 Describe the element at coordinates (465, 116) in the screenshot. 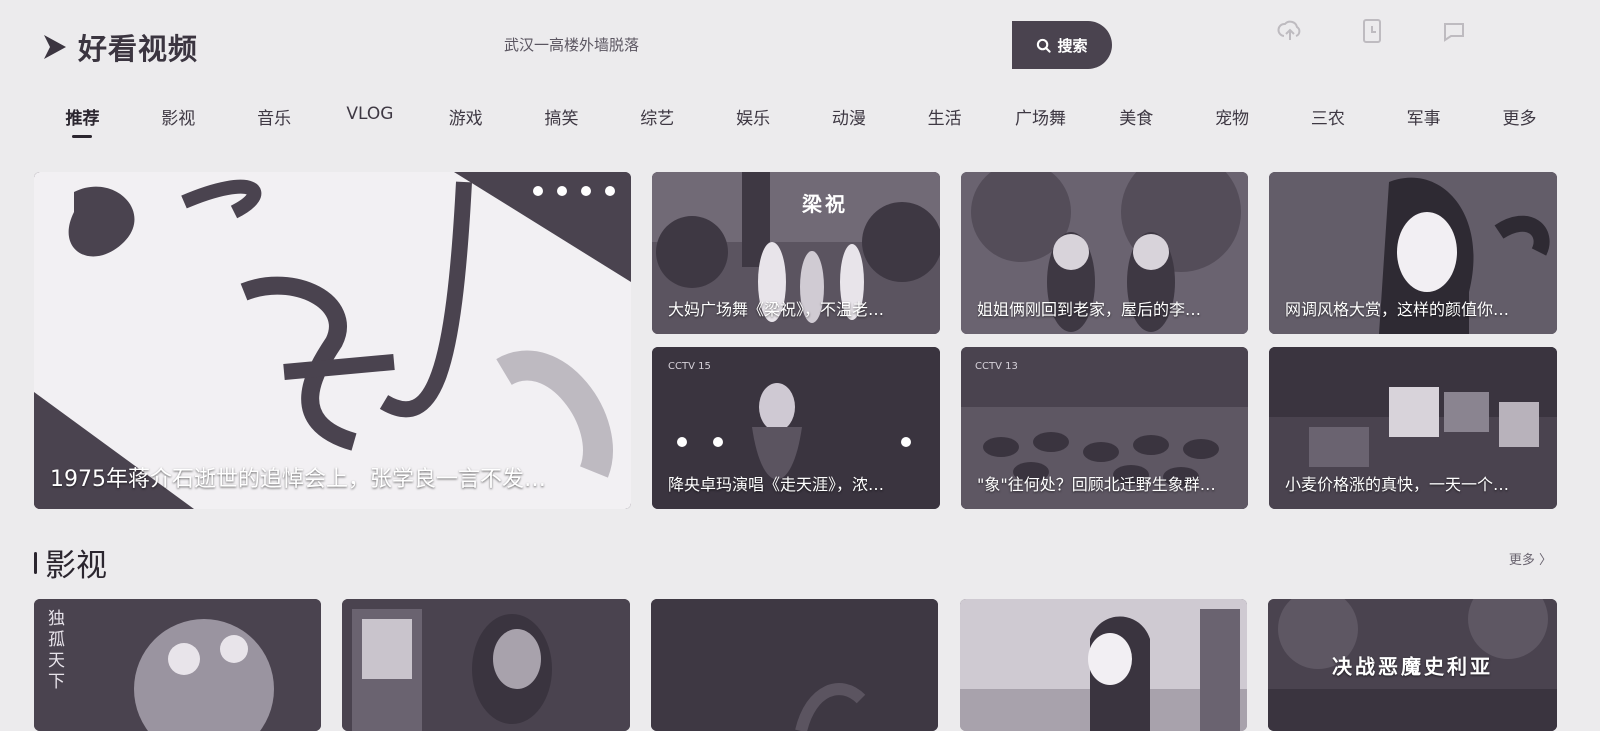

I see `tab-game: 游戏` at that location.